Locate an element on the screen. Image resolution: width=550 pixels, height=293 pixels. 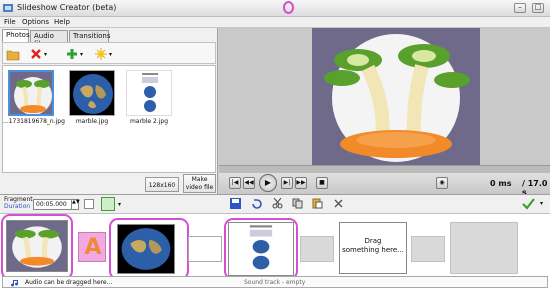
thumbnail-fruit is located at coordinates (31, 93).